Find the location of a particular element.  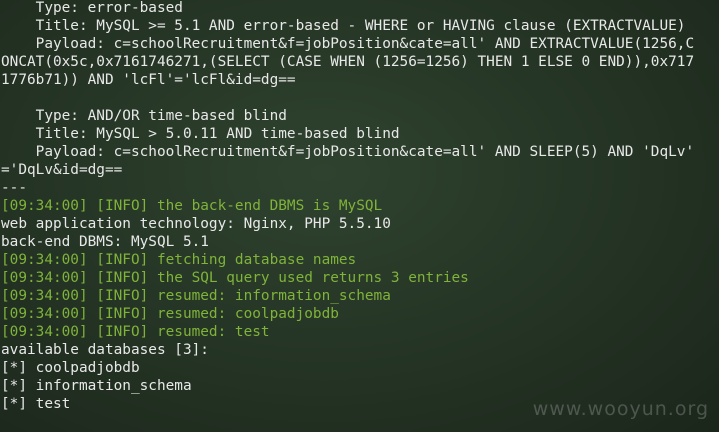

terminal-line: back-end DBMS: MySQL 5.1 is located at coordinates (105, 242).